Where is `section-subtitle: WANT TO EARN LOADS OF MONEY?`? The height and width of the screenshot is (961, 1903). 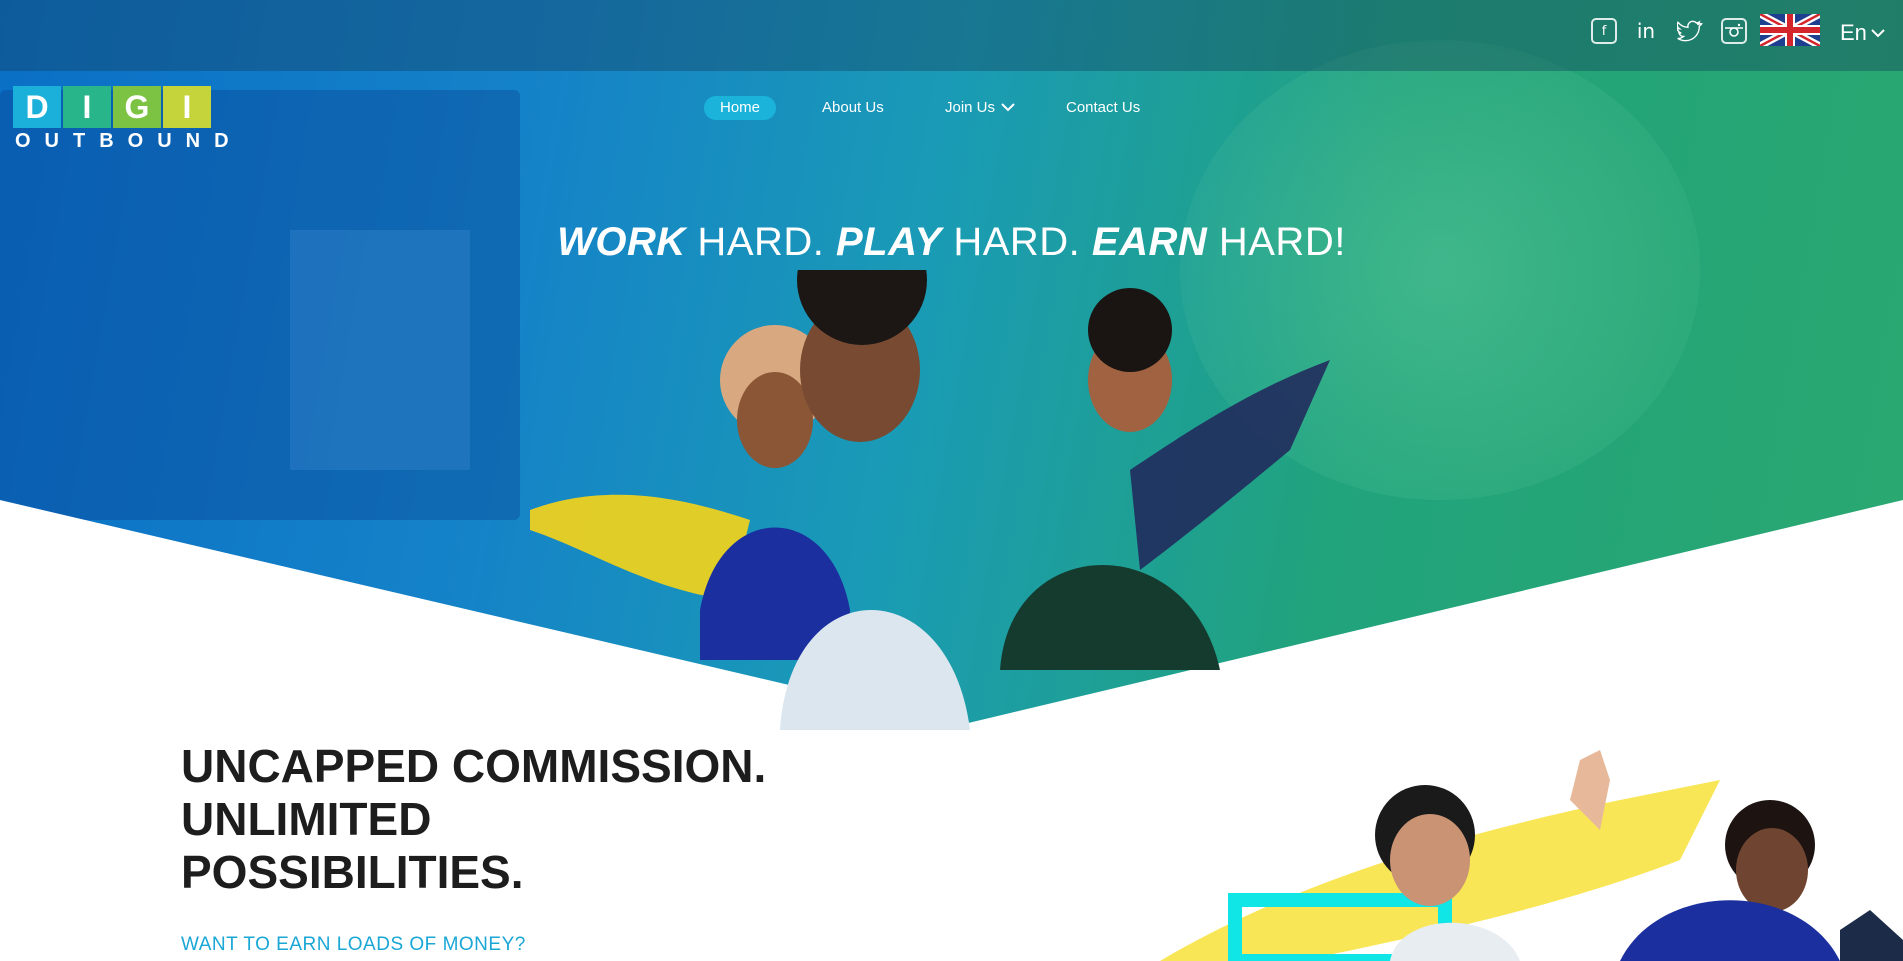 section-subtitle: WANT TO EARN LOADS OF MONEY? is located at coordinates (353, 944).